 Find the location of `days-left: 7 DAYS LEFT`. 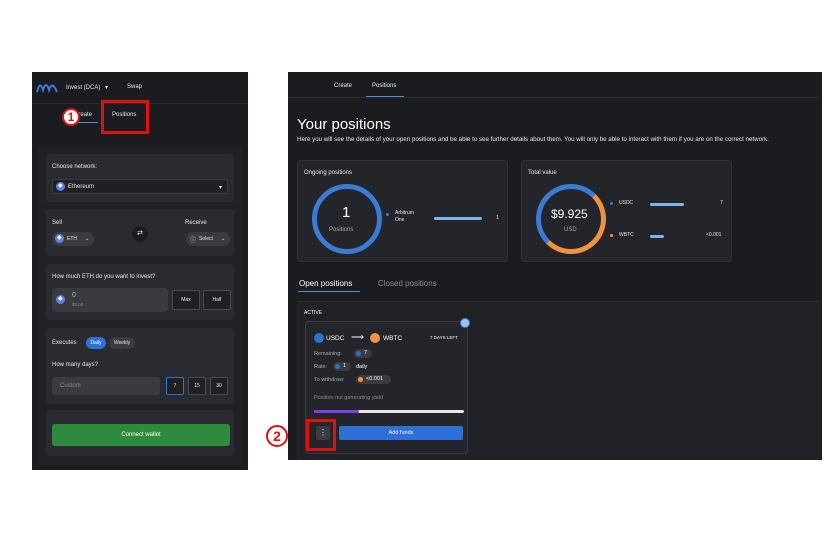

days-left: 7 DAYS LEFT is located at coordinates (444, 337).